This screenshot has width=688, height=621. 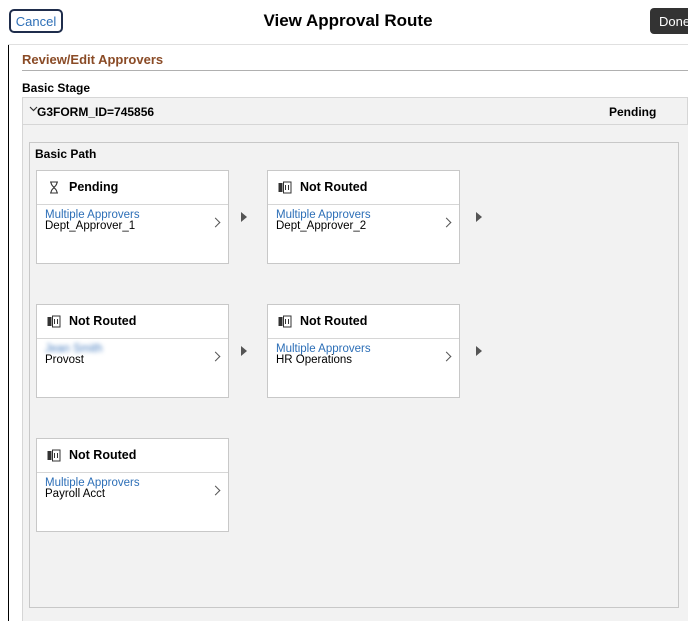 What do you see at coordinates (90, 226) in the screenshot?
I see `card-approver-name: Dept_Approver_1` at bounding box center [90, 226].